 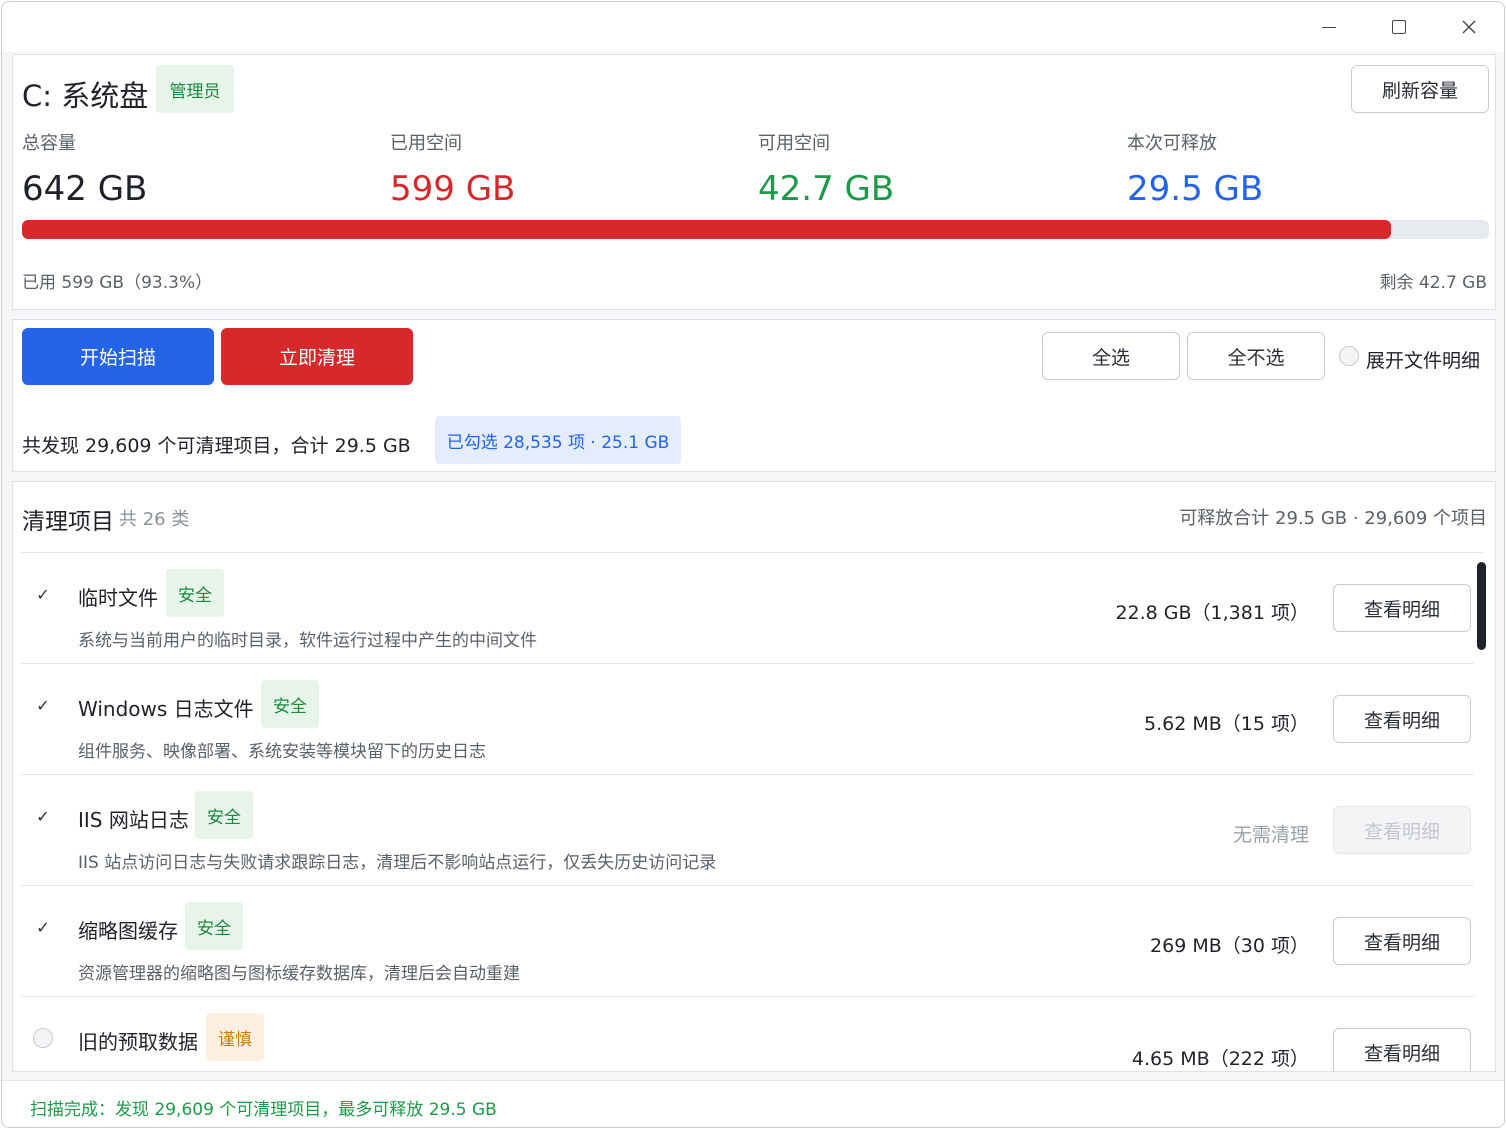 I want to click on stat-label: 可用空间, so click(x=794, y=143).